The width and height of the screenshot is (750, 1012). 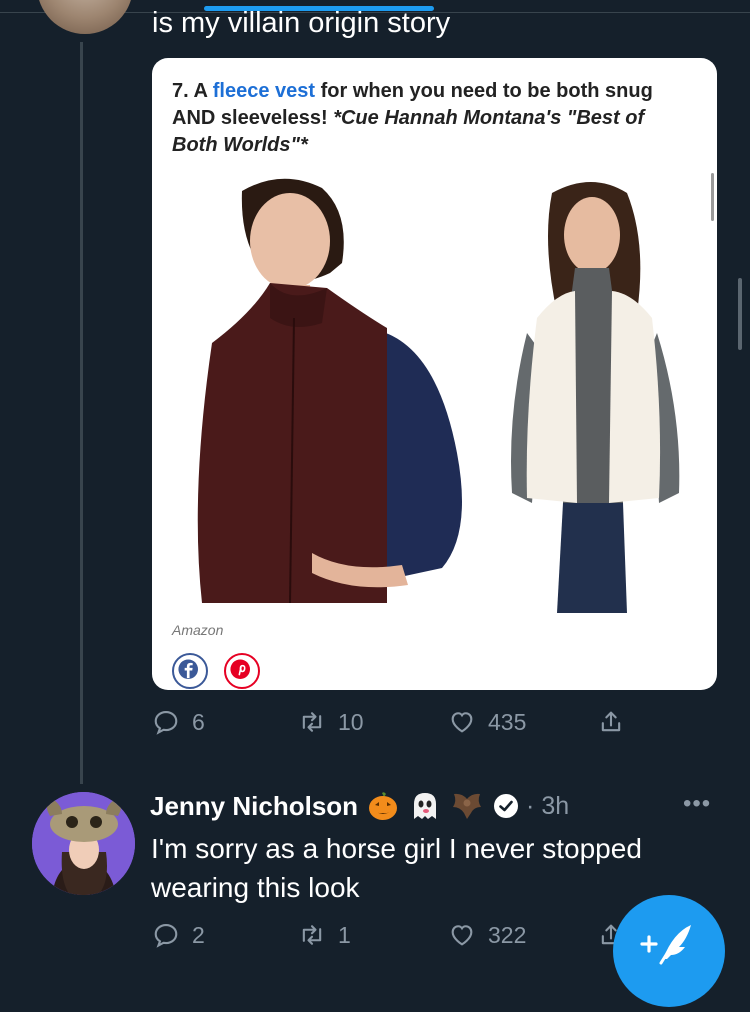 What do you see at coordinates (697, 804) in the screenshot?
I see `more-options-button: •••` at bounding box center [697, 804].